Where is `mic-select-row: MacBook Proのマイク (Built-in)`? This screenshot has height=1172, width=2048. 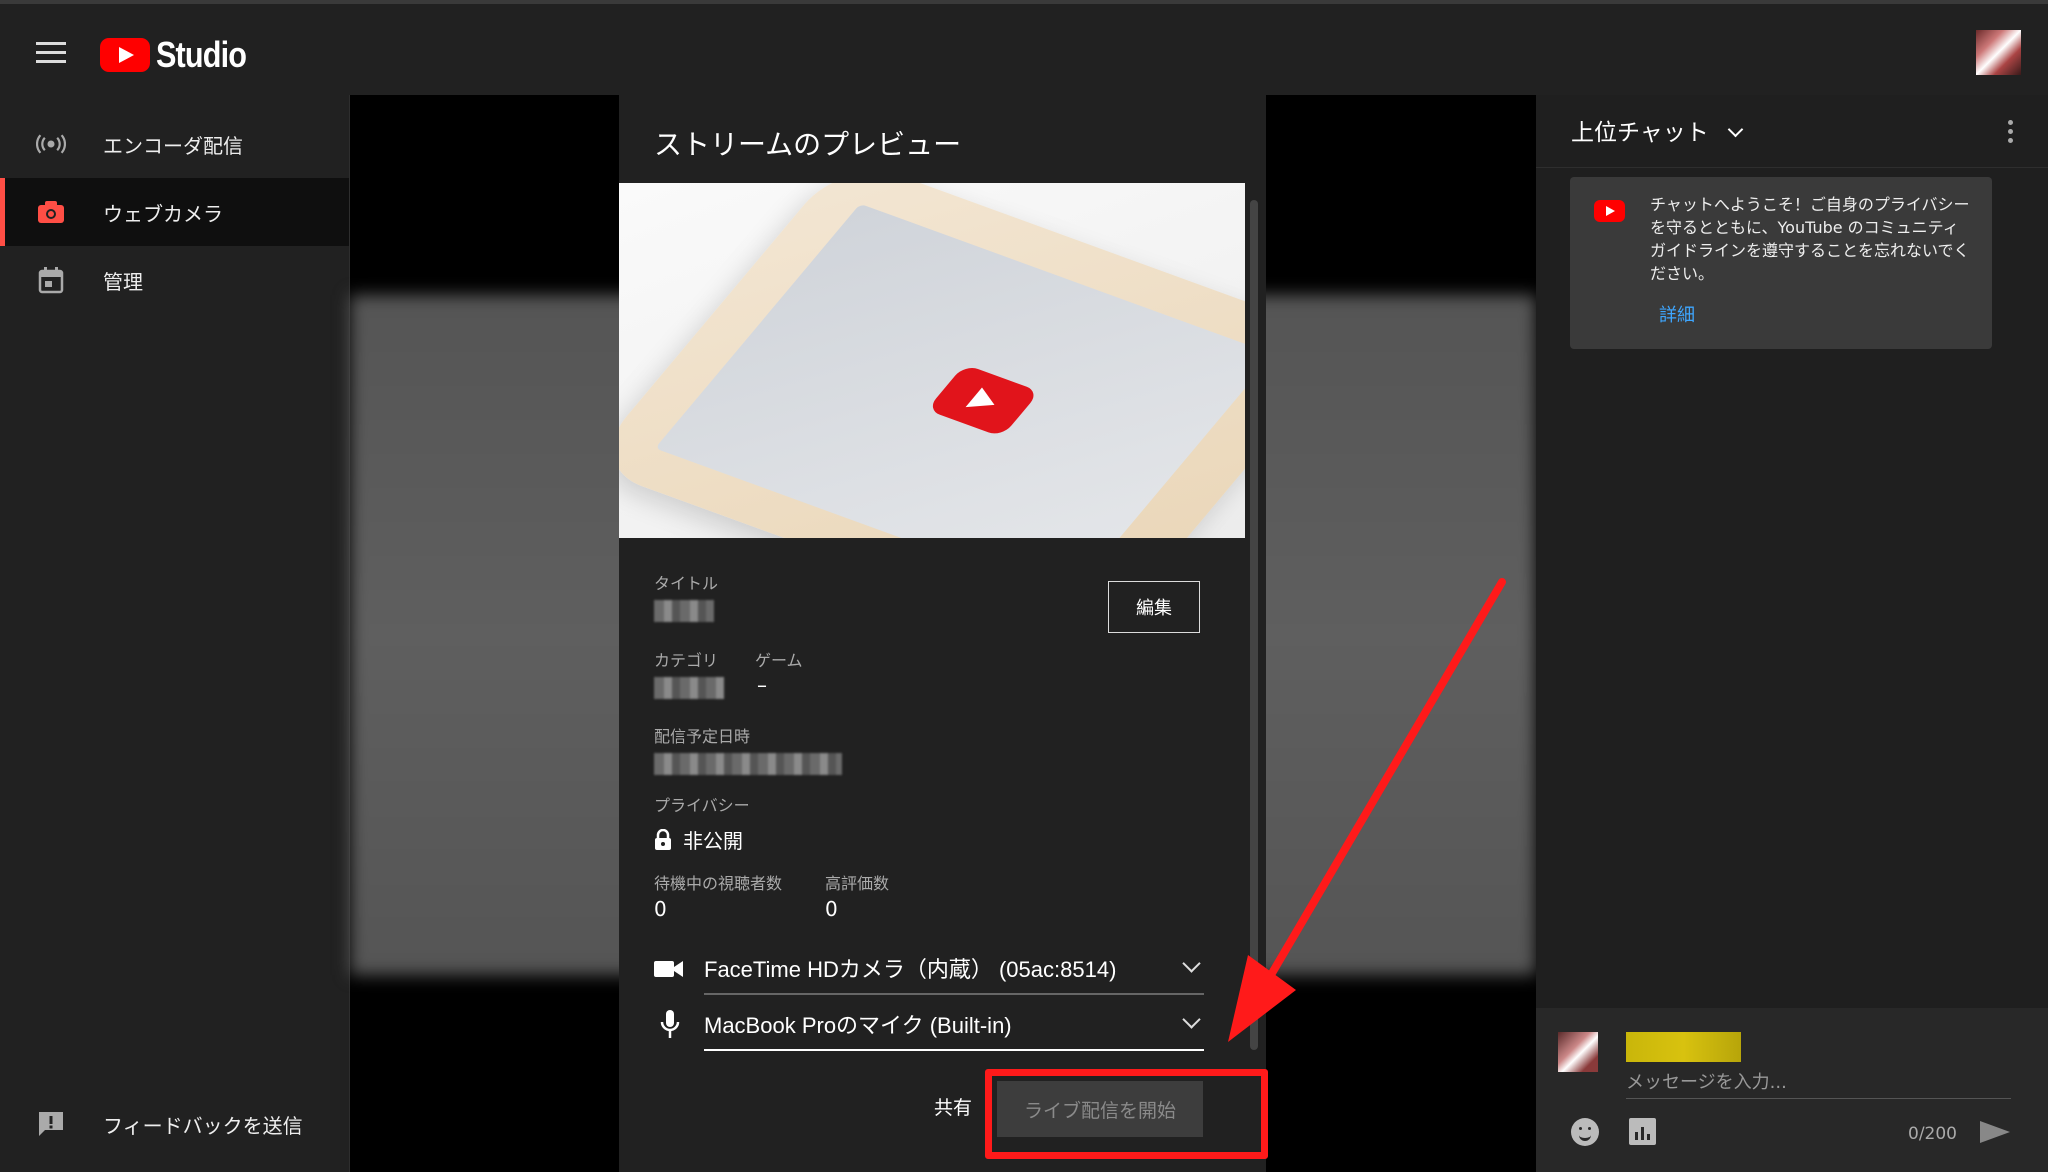 mic-select-row: MacBook Proのマイク (Built-in) is located at coordinates (931, 1025).